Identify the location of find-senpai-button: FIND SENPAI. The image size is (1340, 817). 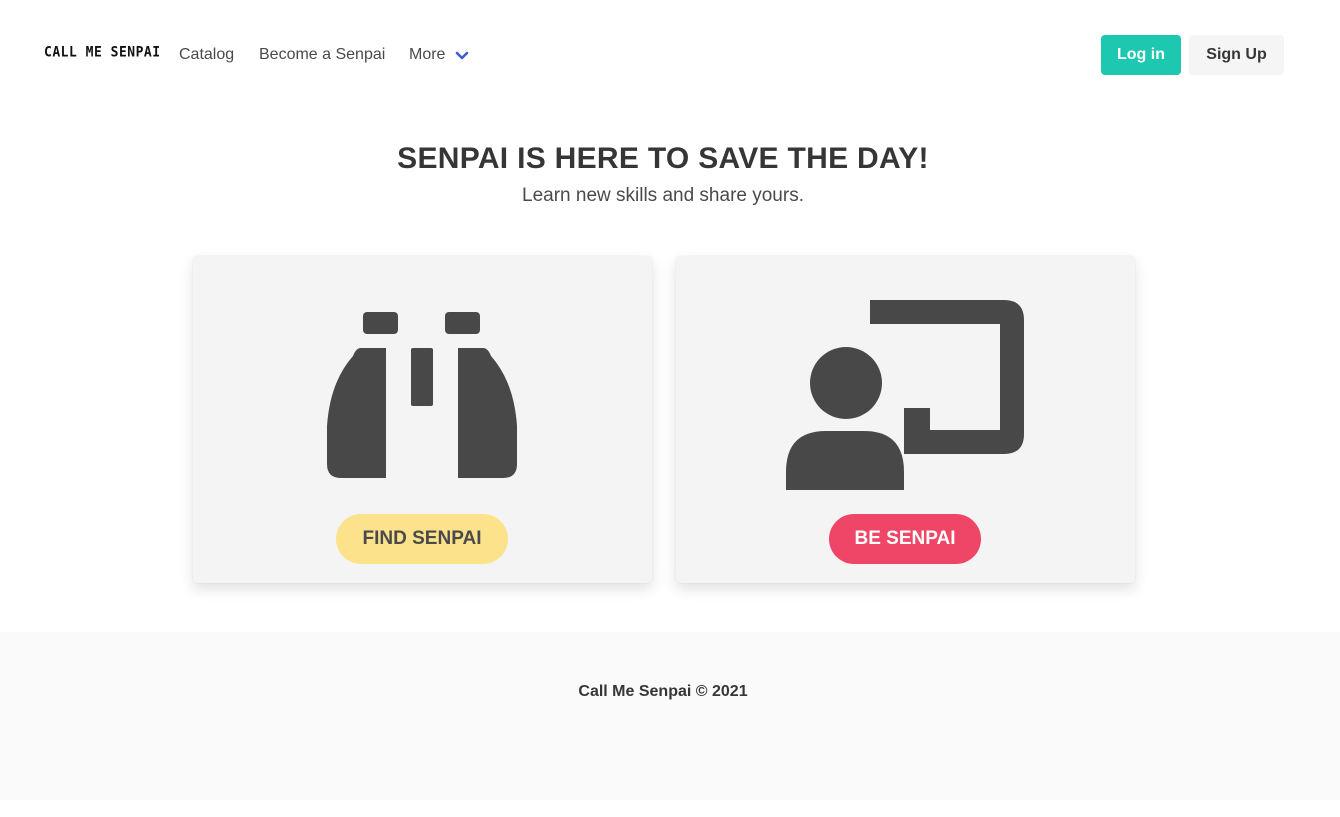
(422, 539).